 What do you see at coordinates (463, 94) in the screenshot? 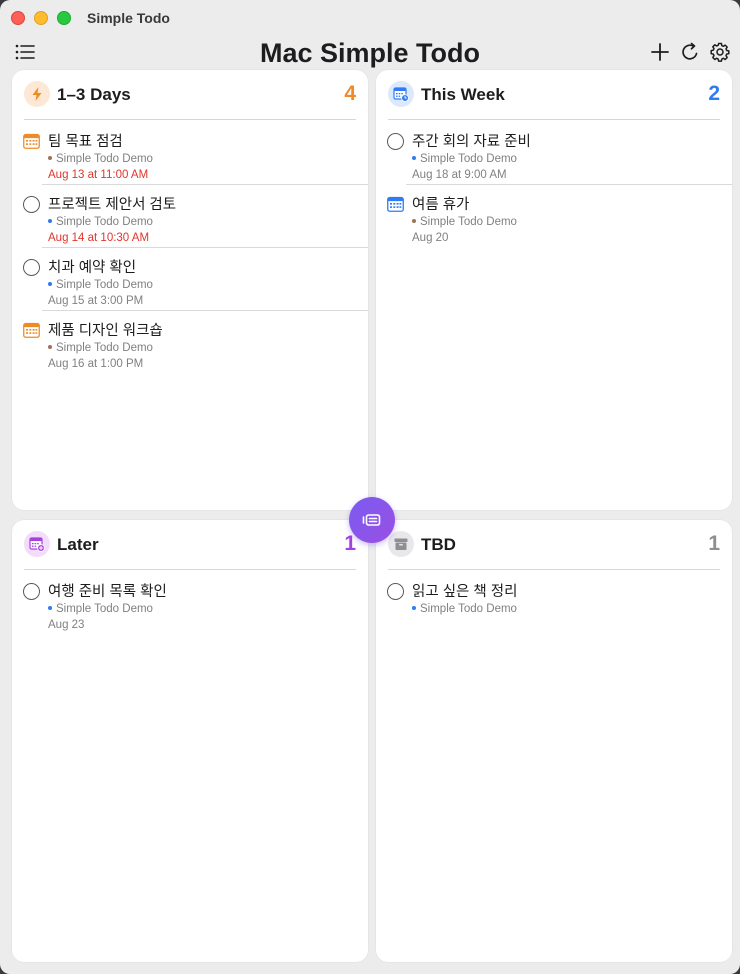
I see `section-title: This Week` at bounding box center [463, 94].